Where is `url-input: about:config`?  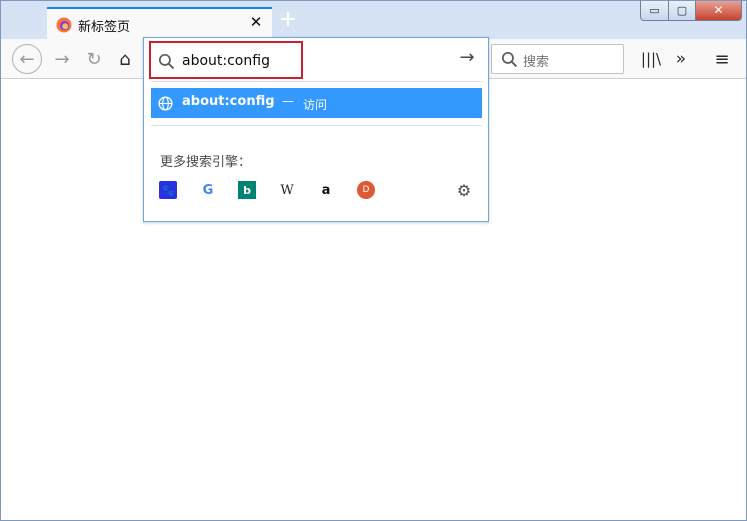
url-input: about:config is located at coordinates (226, 60).